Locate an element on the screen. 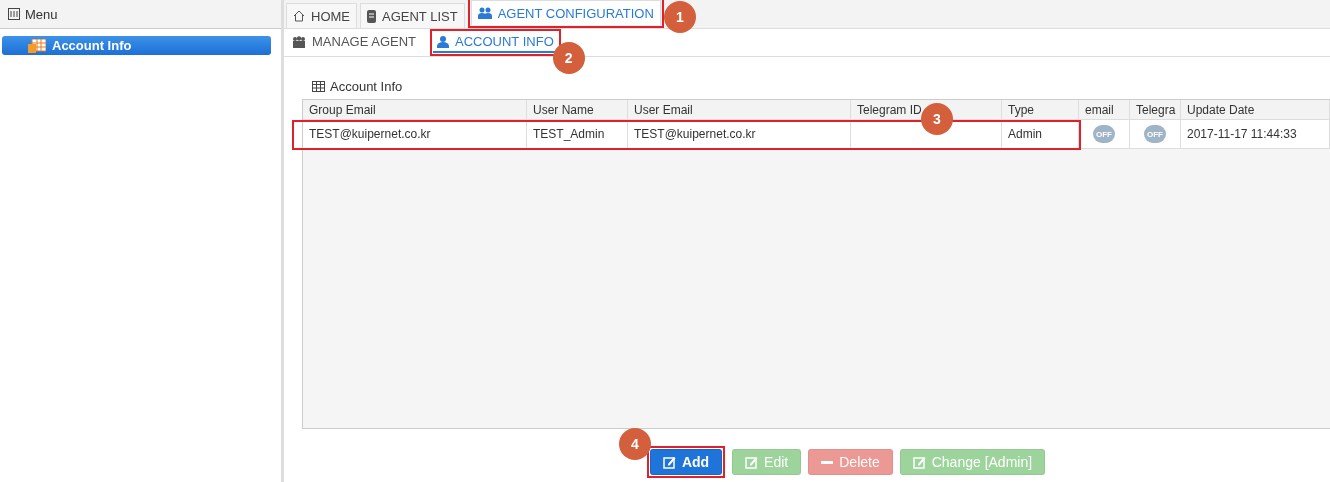 Image resolution: width=1330 pixels, height=482 pixels. step-marker: 4 is located at coordinates (634, 444).